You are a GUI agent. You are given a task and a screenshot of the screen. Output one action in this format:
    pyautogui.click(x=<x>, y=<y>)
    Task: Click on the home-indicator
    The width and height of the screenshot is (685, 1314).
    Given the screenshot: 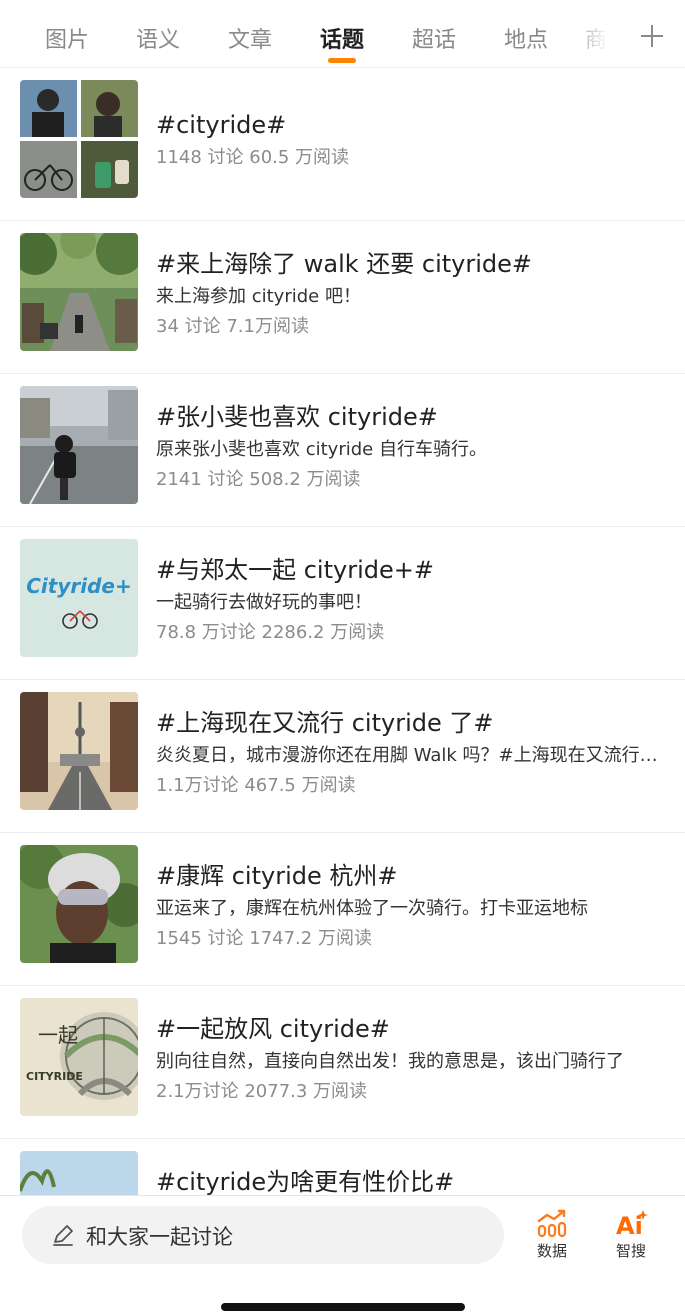 What is the action you would take?
    pyautogui.click(x=343, y=1307)
    